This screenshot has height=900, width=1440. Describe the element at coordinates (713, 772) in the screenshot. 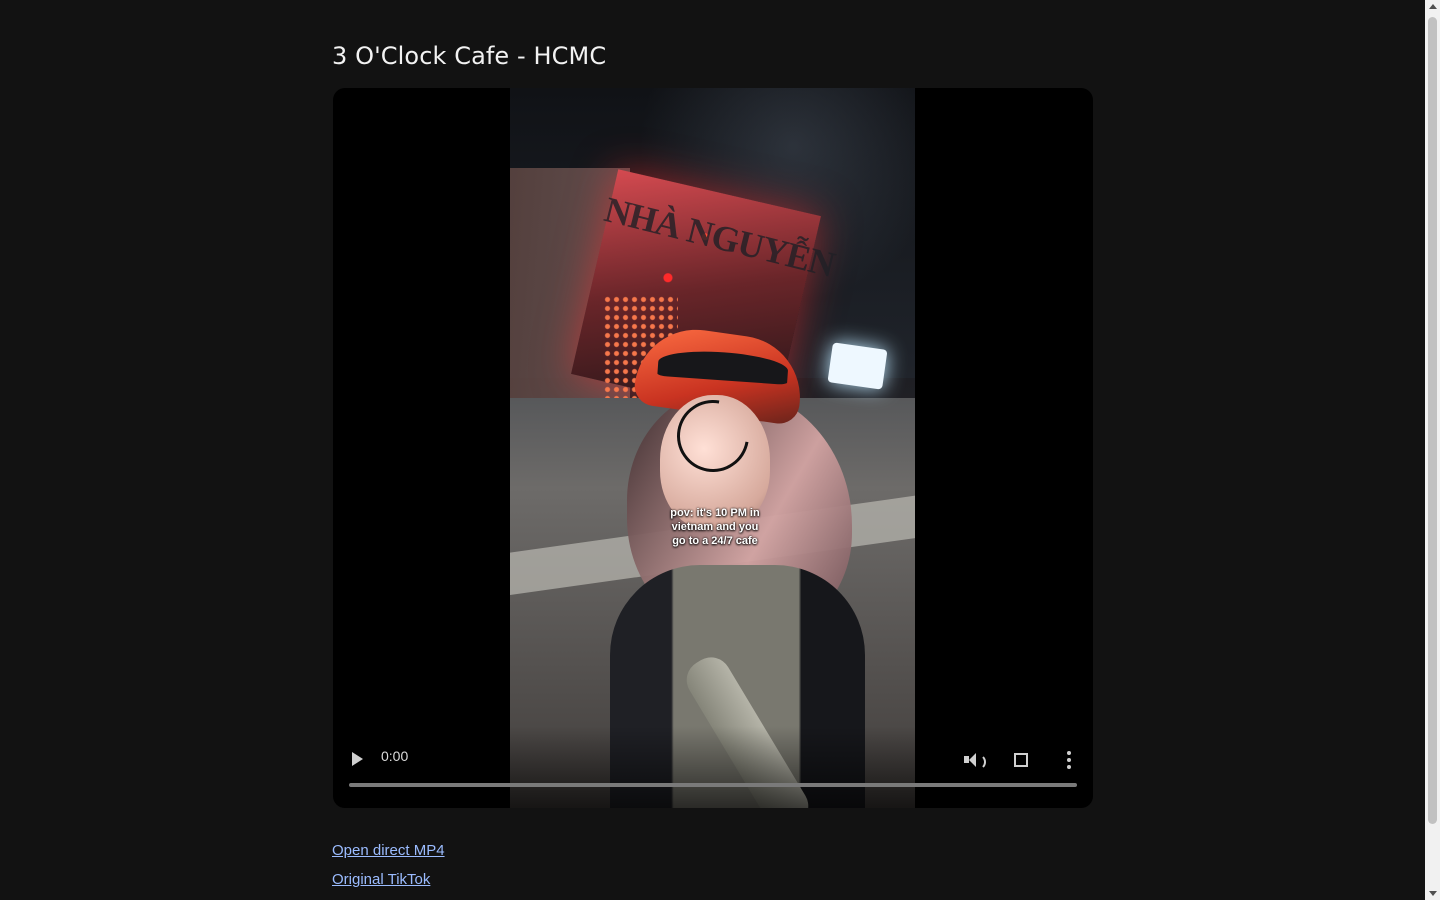

I see `video-controls: 0:00` at that location.